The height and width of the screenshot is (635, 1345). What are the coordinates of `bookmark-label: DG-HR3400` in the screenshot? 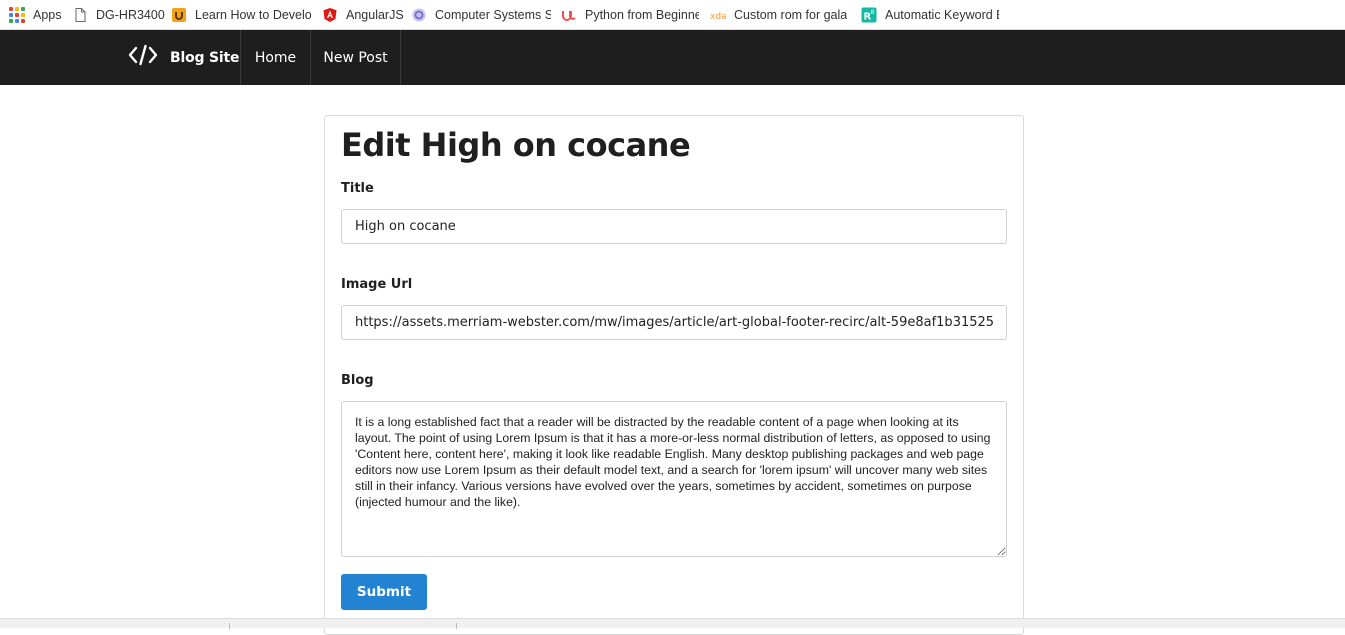 It's located at (130, 15).